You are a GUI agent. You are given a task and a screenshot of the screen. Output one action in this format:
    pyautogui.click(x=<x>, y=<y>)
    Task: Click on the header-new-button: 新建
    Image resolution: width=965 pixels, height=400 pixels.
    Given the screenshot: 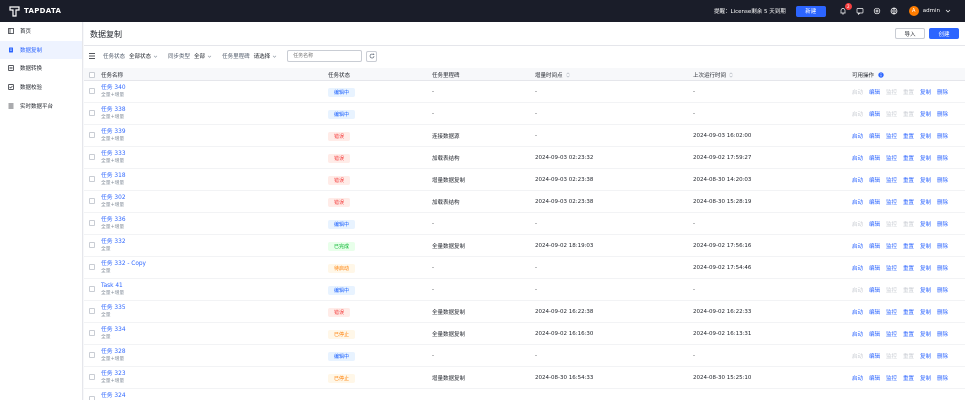 What is the action you would take?
    pyautogui.click(x=810, y=11)
    